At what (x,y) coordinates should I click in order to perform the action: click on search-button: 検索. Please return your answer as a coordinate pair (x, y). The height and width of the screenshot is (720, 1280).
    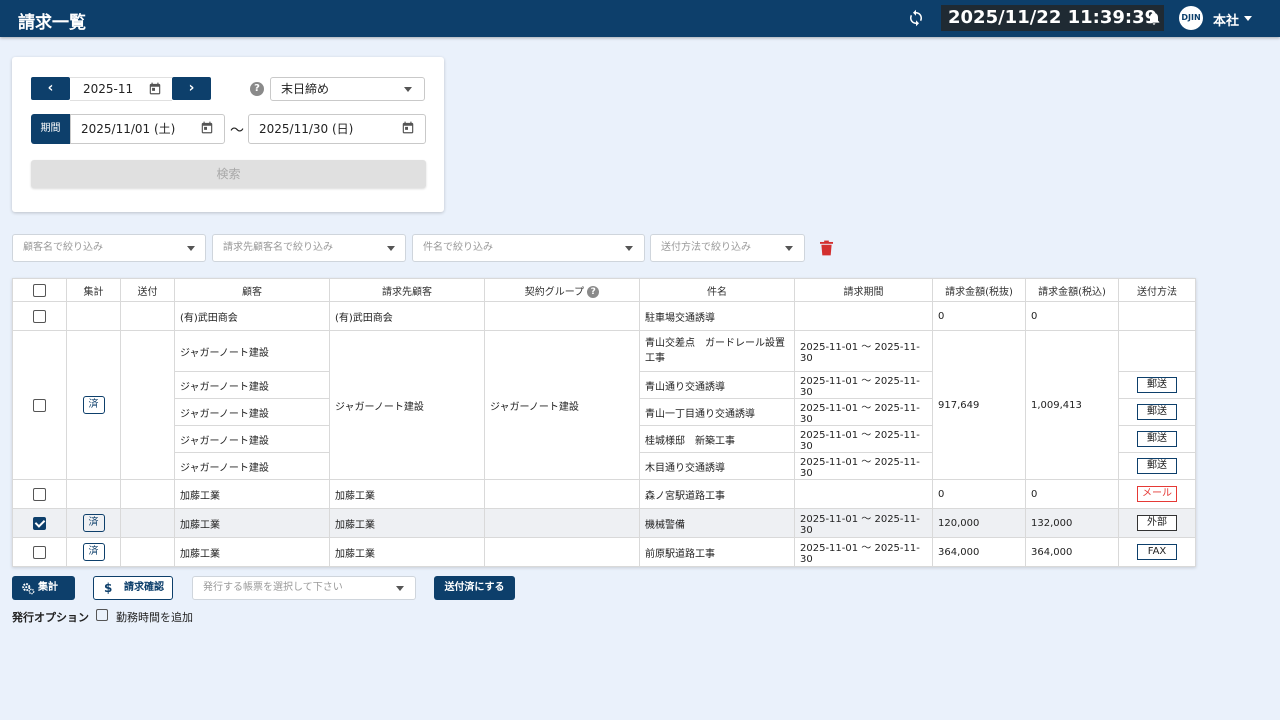
    Looking at the image, I should click on (228, 174).